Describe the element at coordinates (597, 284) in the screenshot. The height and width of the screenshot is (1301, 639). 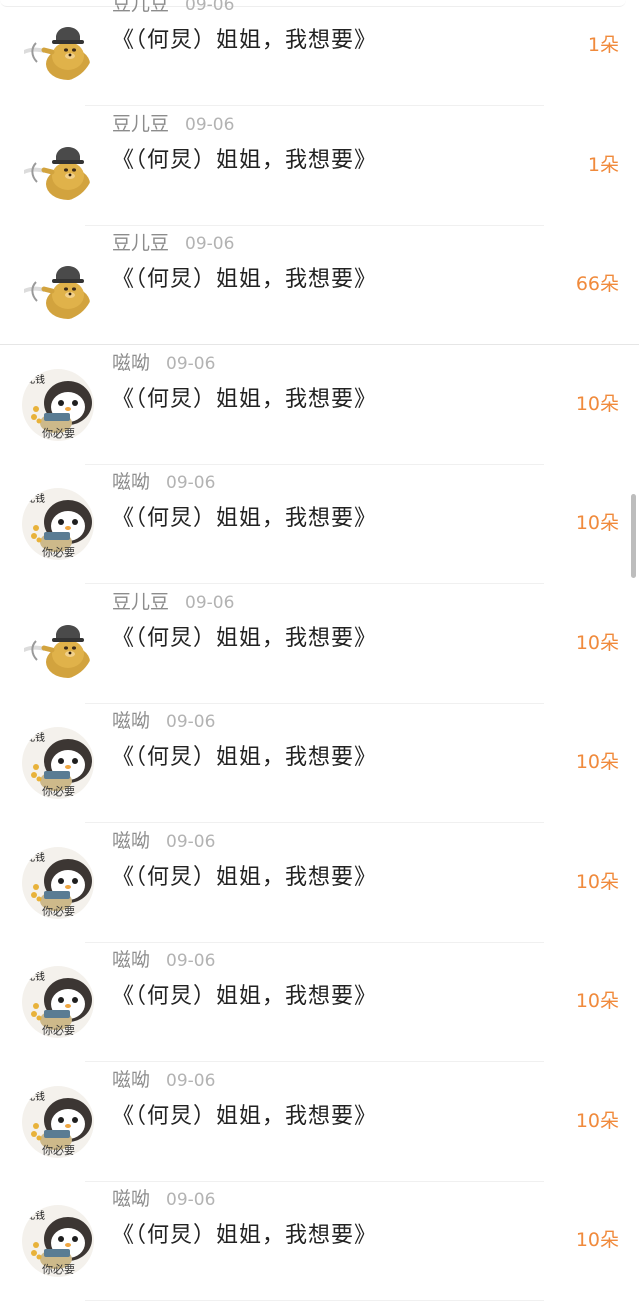
I see `gift-count: 66朵` at that location.